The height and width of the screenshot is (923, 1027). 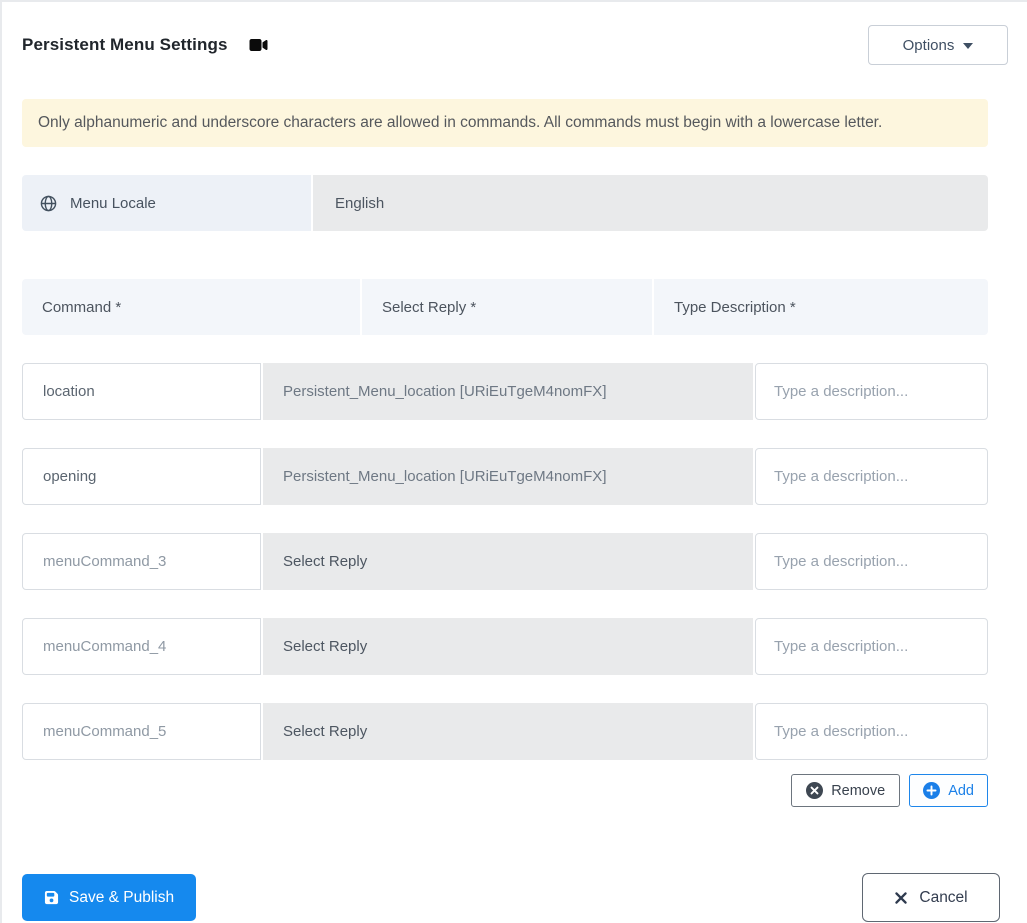 What do you see at coordinates (166, 203) in the screenshot?
I see `menu-locale-label: Menu Locale` at bounding box center [166, 203].